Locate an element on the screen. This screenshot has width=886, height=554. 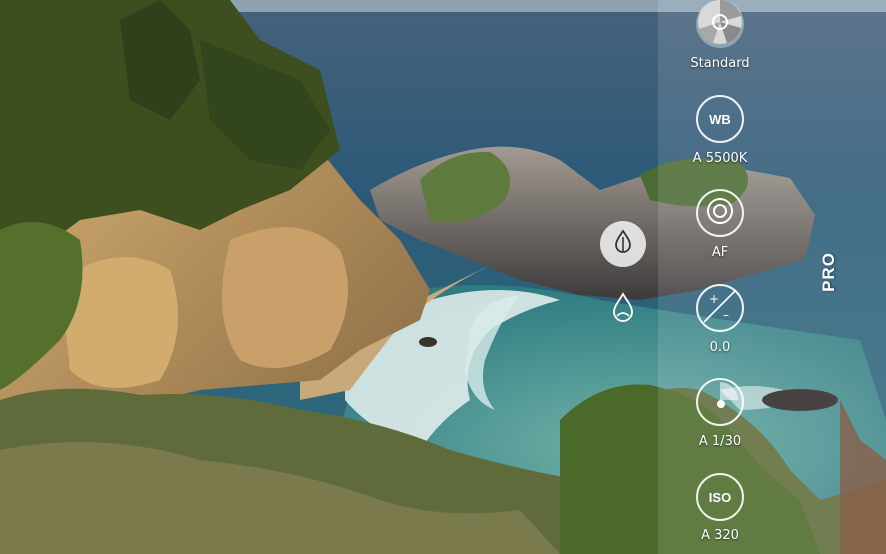
iso-icon: ISO is located at coordinates (720, 497).